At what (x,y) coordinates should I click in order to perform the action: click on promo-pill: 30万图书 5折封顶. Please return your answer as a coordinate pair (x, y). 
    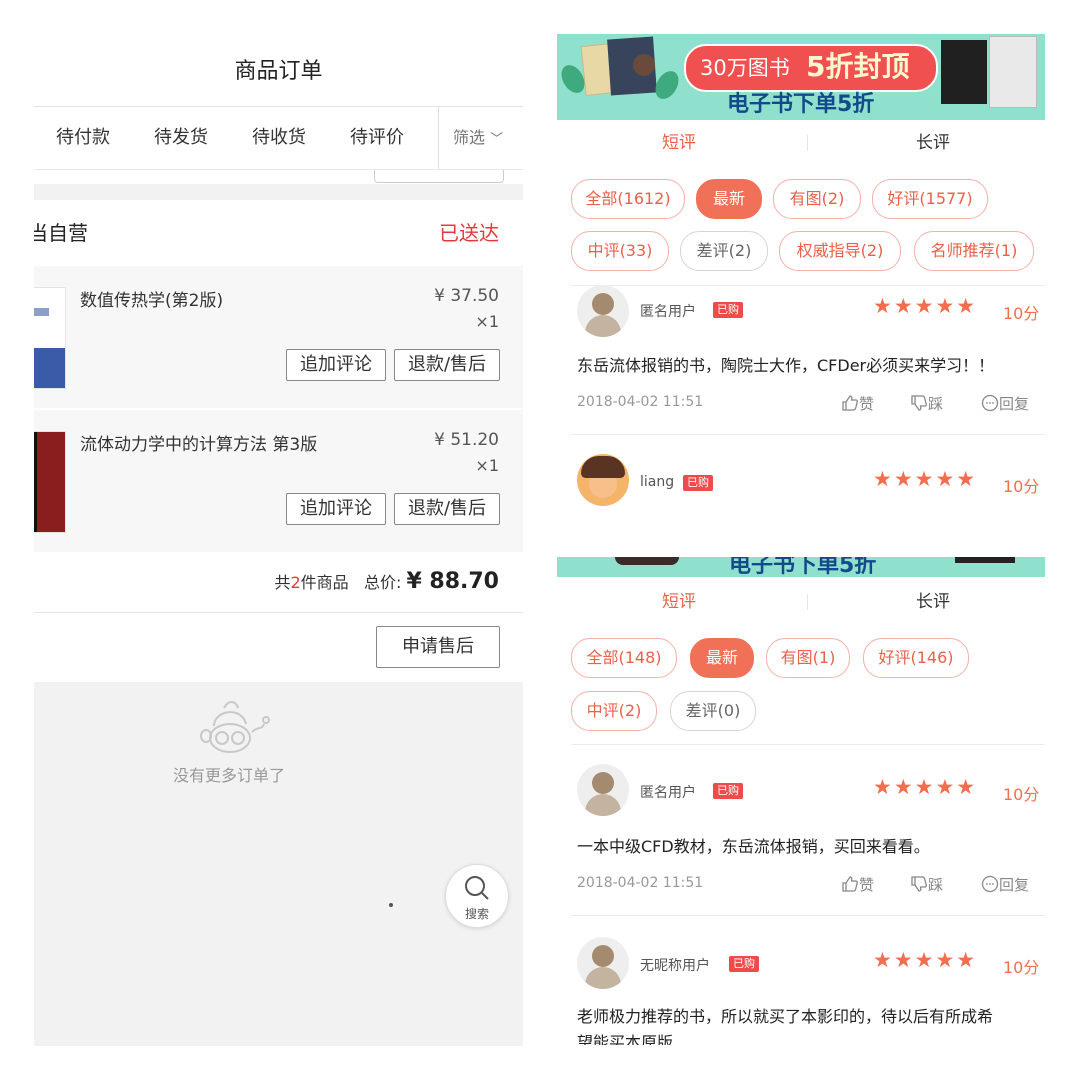
    Looking at the image, I should click on (811, 68).